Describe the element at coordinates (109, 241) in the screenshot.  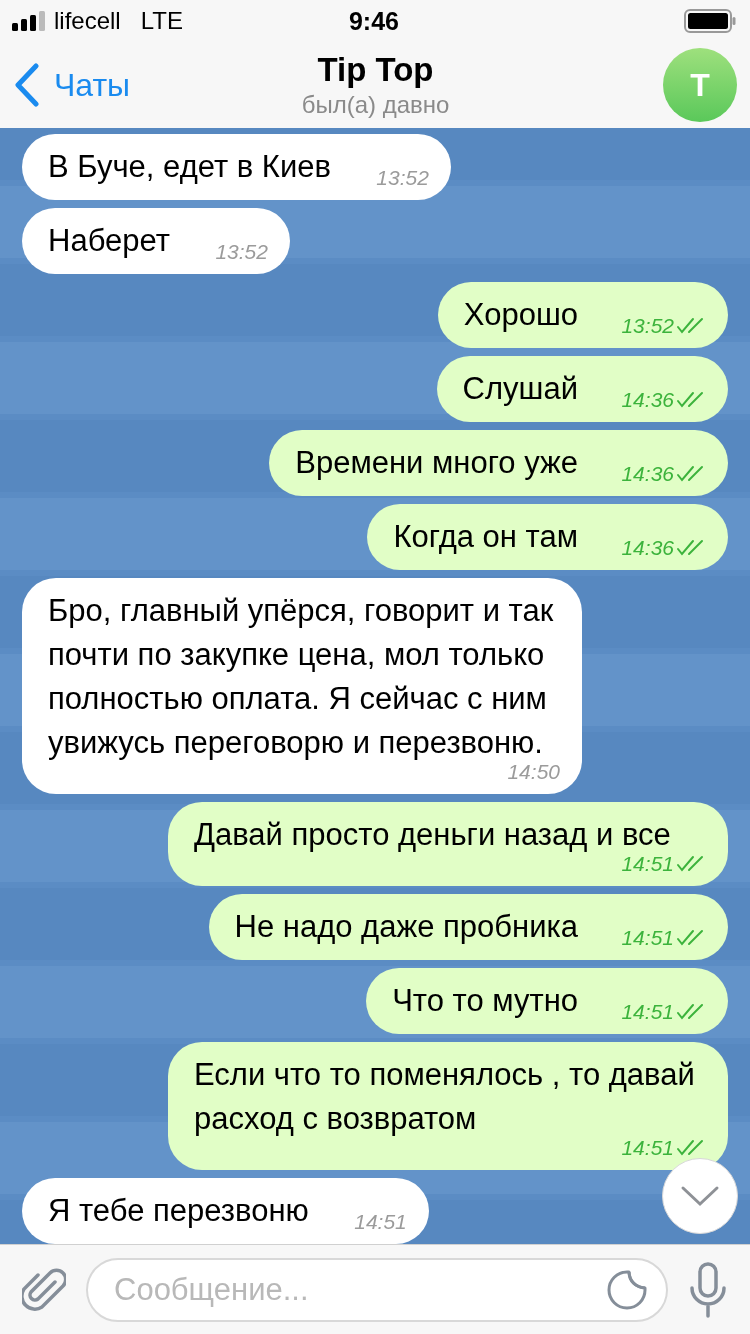
I see `message-text: Наберет` at that location.